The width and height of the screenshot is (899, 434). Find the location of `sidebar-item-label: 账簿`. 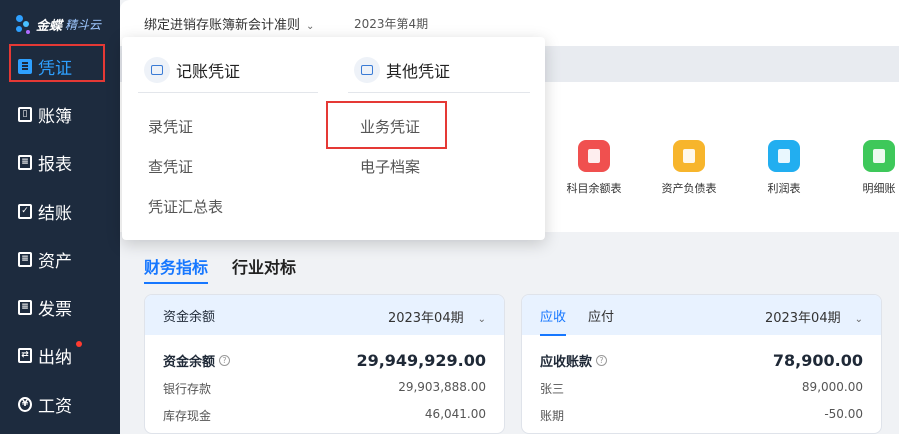

sidebar-item-label: 账簿 is located at coordinates (55, 116).